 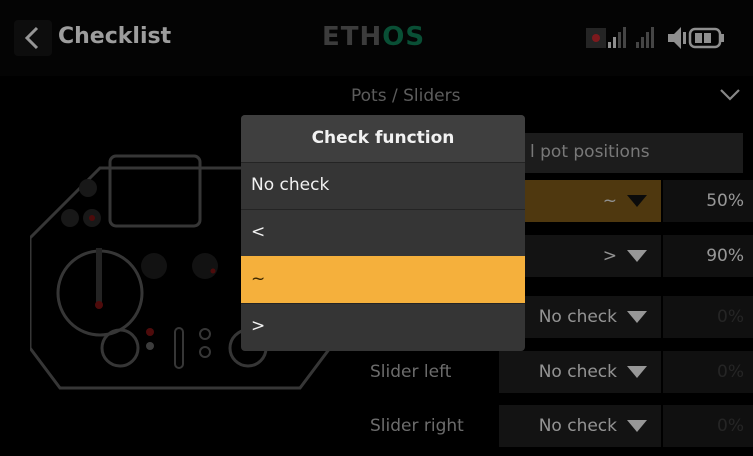 I want to click on rssi-24-icon, so click(x=617, y=37).